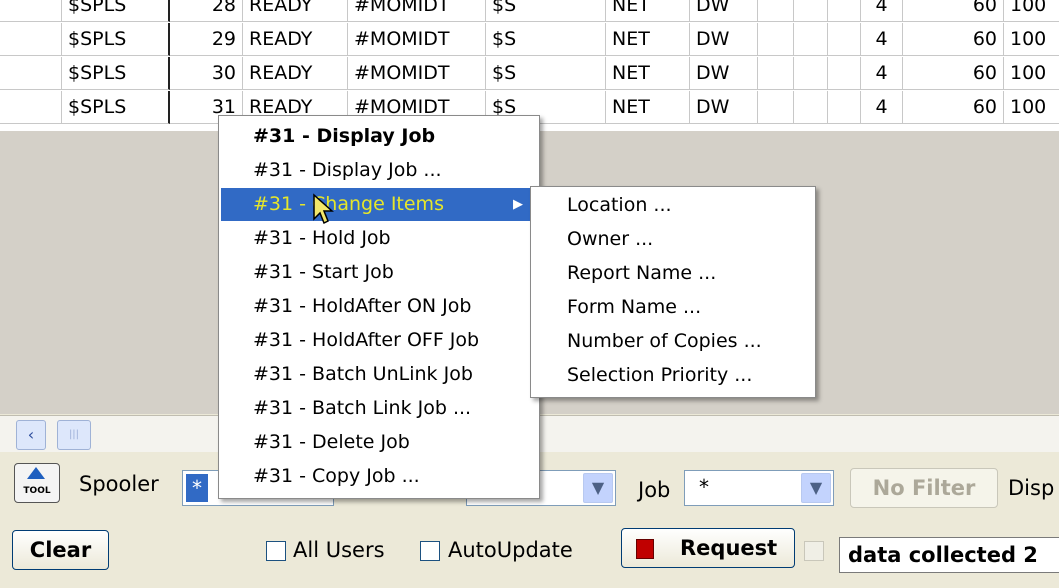 This screenshot has width=1059, height=588. Describe the element at coordinates (378, 340) in the screenshot. I see `menu-item-holdafter-off: #31 - HoldAfter OFF Job` at that location.